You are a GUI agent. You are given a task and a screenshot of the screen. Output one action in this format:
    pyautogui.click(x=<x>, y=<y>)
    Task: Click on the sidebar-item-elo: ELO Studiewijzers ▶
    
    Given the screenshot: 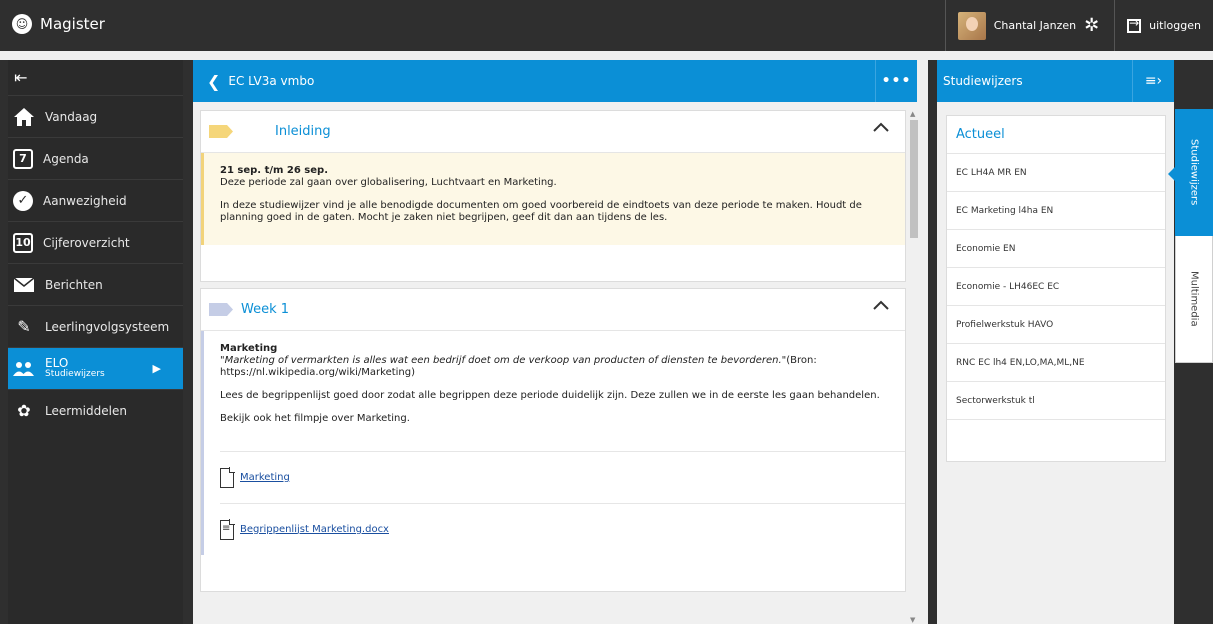 What is the action you would take?
    pyautogui.click(x=95, y=368)
    